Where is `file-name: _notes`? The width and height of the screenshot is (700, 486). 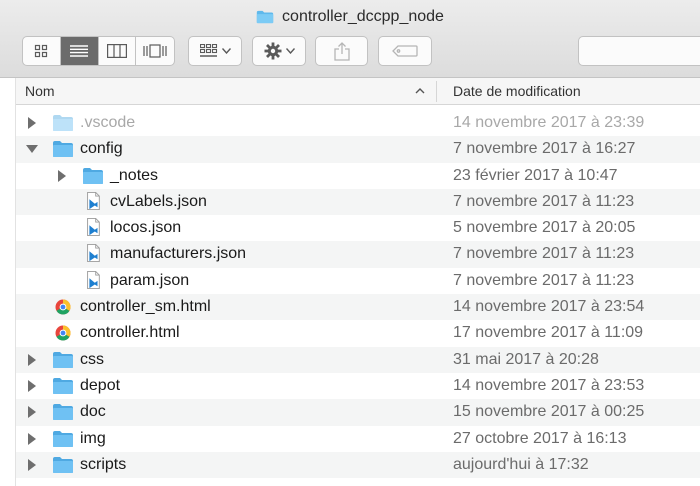
file-name: _notes is located at coordinates (134, 175).